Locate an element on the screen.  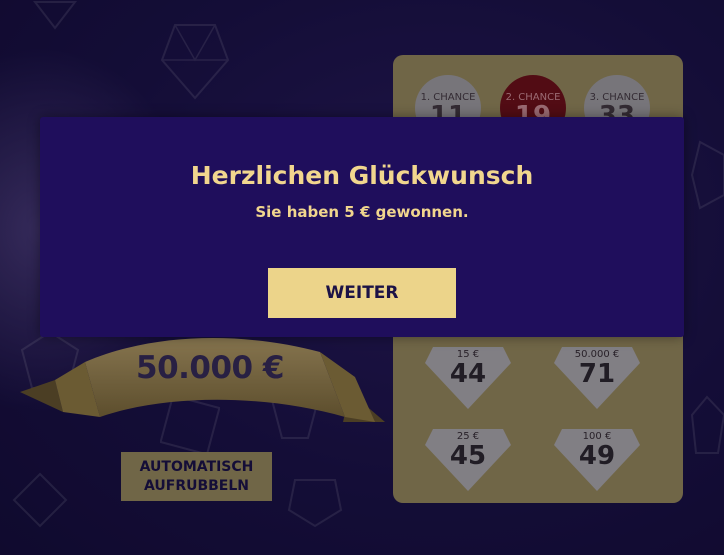
dialog-title: Herzlichen Glückwunsch is located at coordinates (362, 175).